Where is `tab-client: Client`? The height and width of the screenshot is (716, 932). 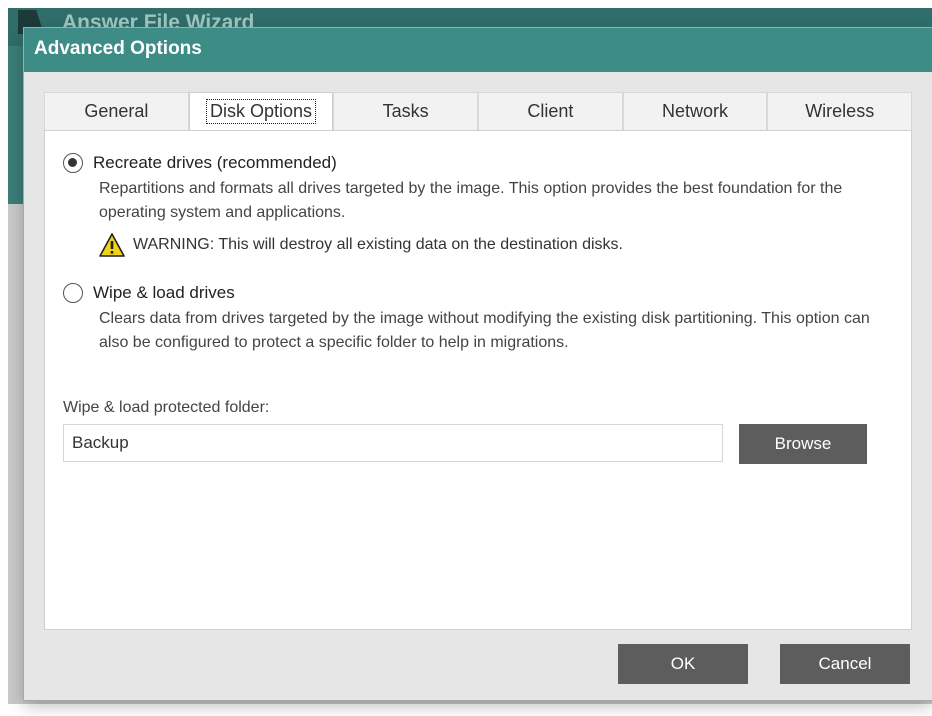 tab-client: Client is located at coordinates (550, 111).